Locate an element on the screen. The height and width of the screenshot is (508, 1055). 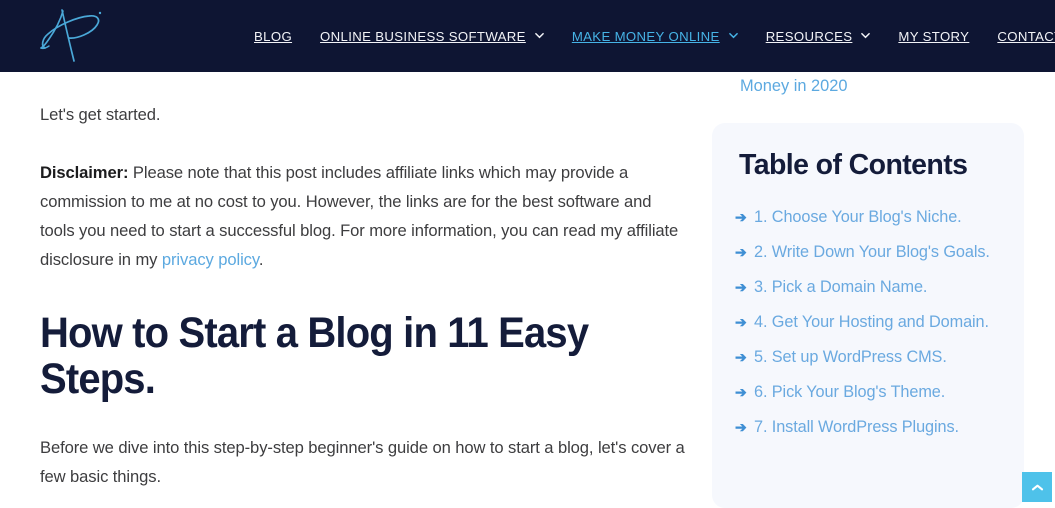
nav-item-label: RESOURCES is located at coordinates (809, 36).